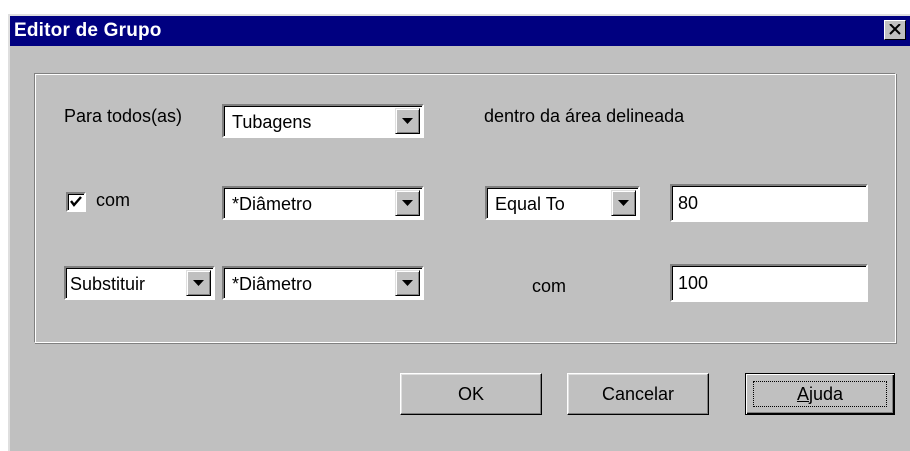 The image size is (910, 451). Describe the element at coordinates (769, 283) in the screenshot. I see `replace-value-input` at that location.